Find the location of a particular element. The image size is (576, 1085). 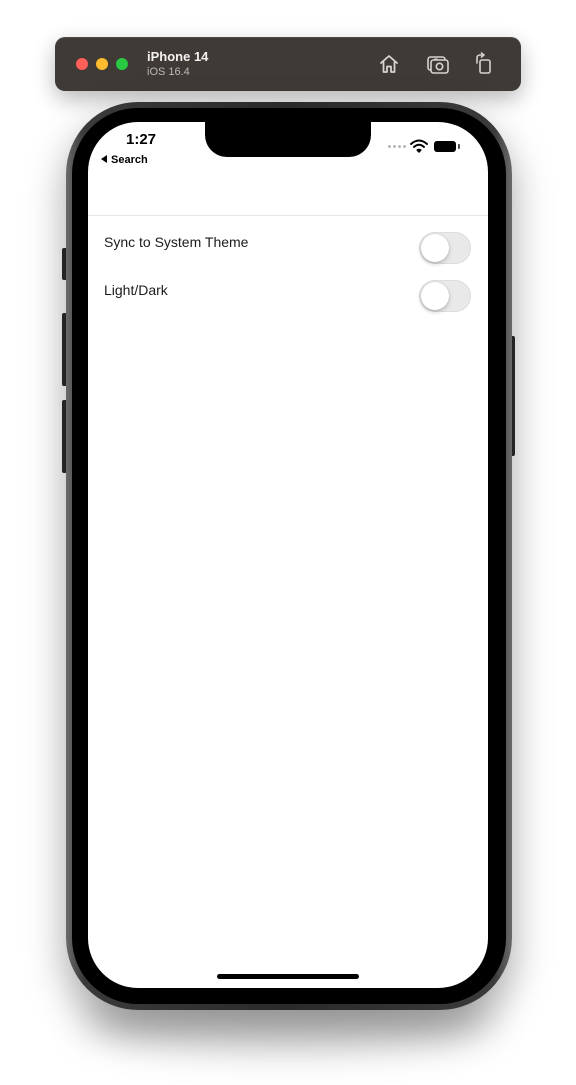

close-window-button is located at coordinates (82, 64).